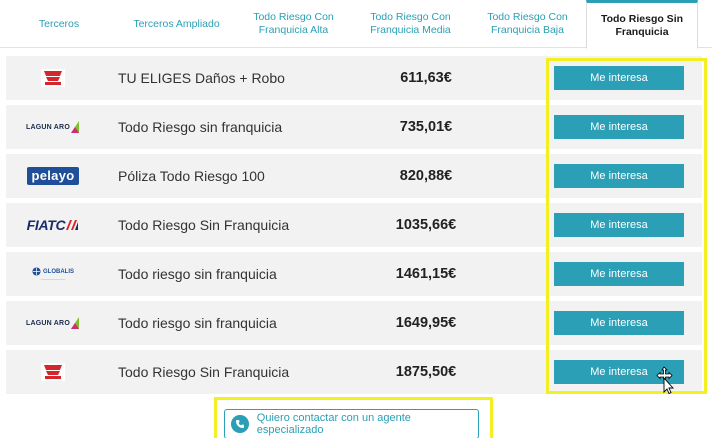 This screenshot has width=712, height=438. What do you see at coordinates (527, 24) in the screenshot?
I see `tab-franquicia-baja: Todo Riesgo Con Franquicia Baja` at bounding box center [527, 24].